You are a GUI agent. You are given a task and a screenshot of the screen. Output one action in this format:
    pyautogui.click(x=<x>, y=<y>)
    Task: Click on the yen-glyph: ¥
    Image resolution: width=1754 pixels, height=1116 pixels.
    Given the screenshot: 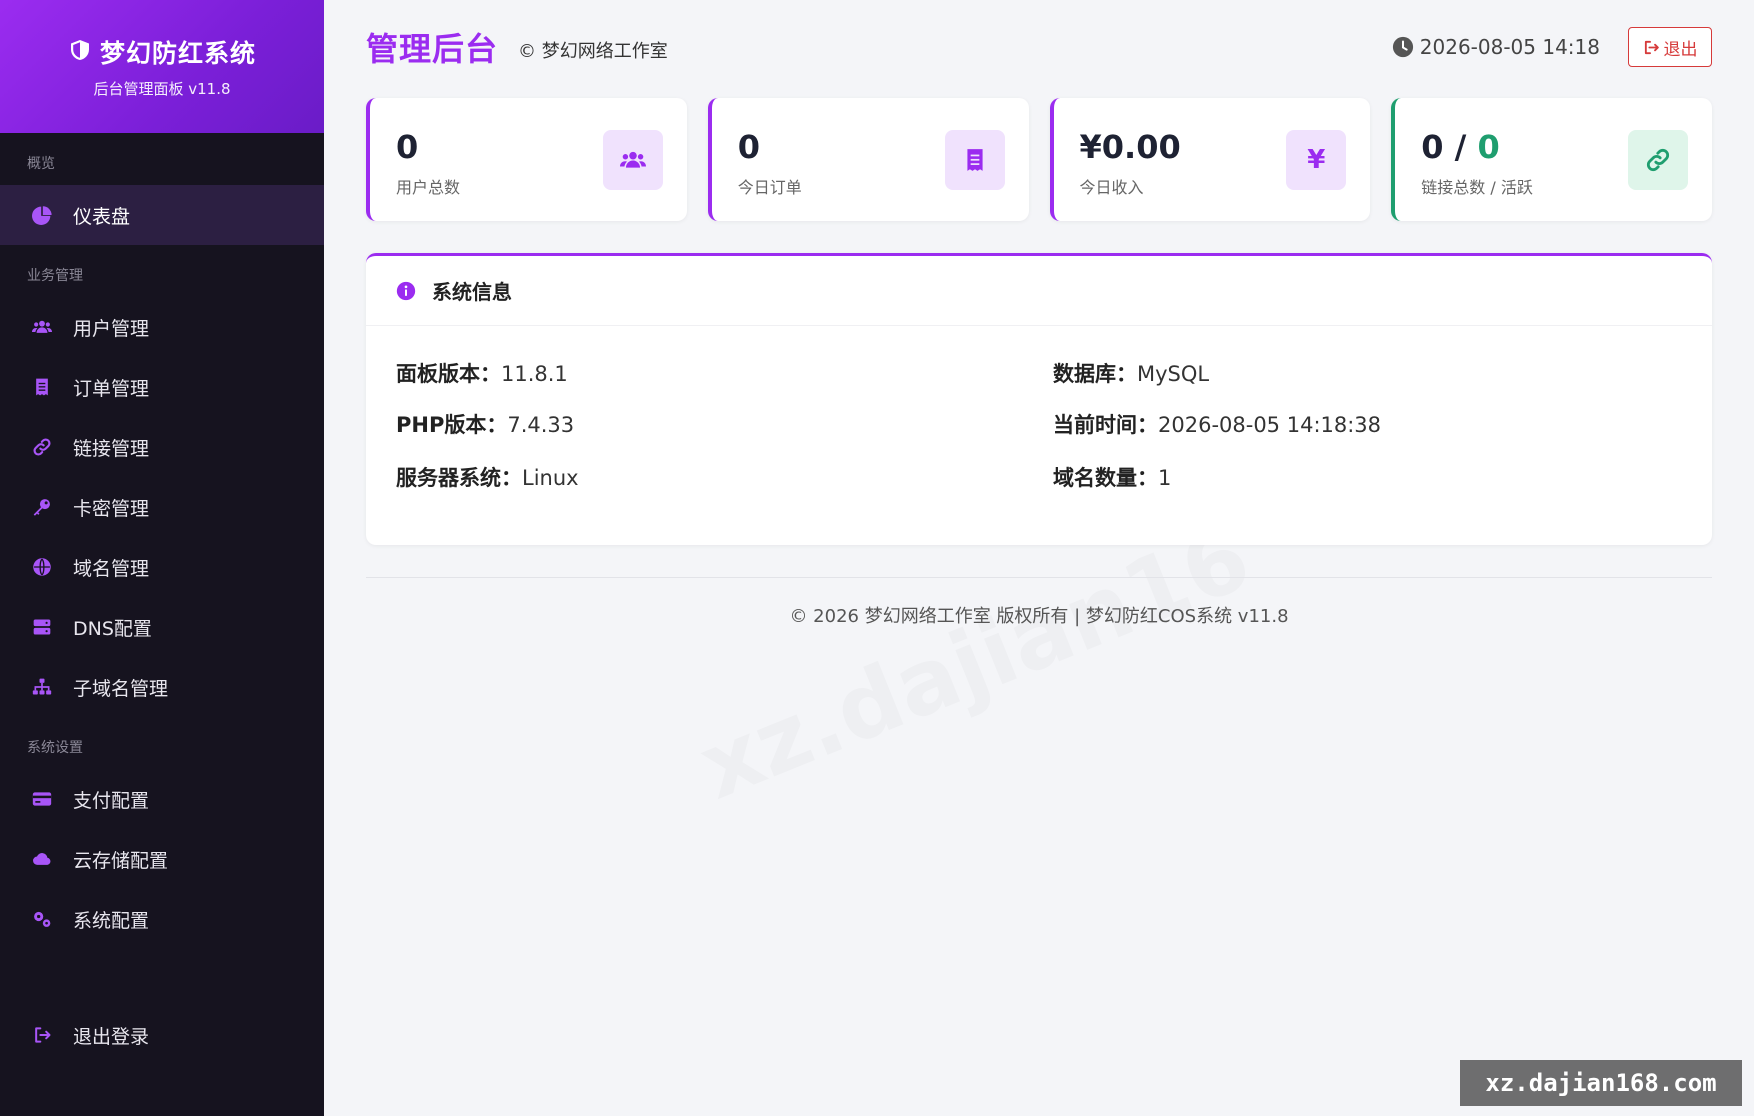 What is the action you would take?
    pyautogui.click(x=1316, y=160)
    